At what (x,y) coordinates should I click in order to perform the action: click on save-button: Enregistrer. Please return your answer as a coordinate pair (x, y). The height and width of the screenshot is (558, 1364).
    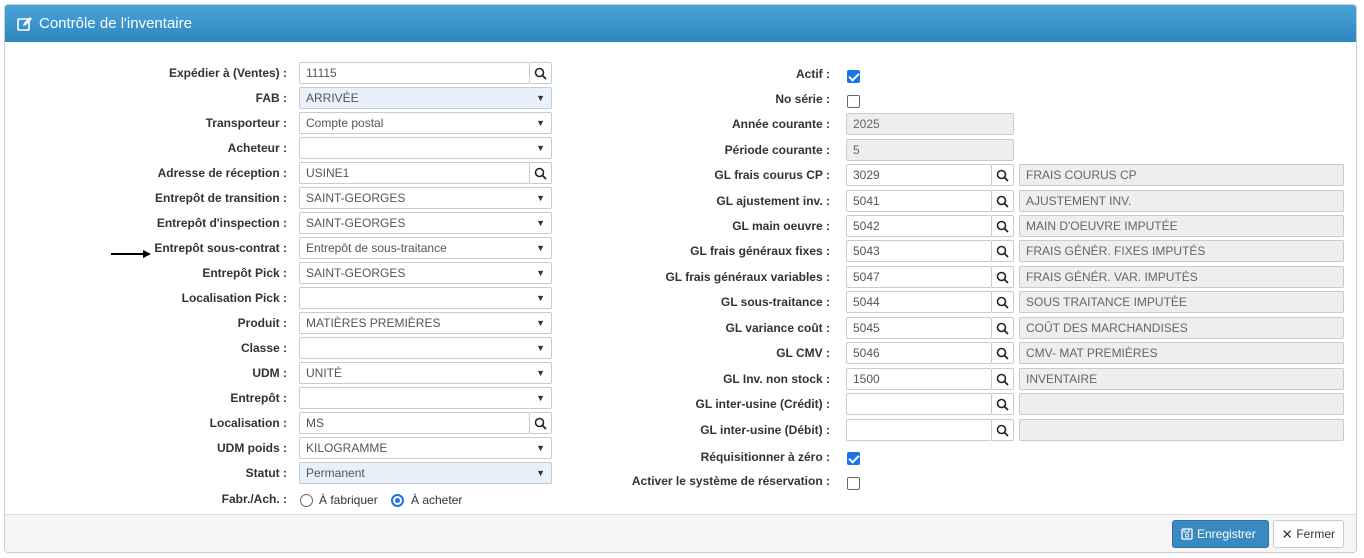
    Looking at the image, I should click on (1220, 534).